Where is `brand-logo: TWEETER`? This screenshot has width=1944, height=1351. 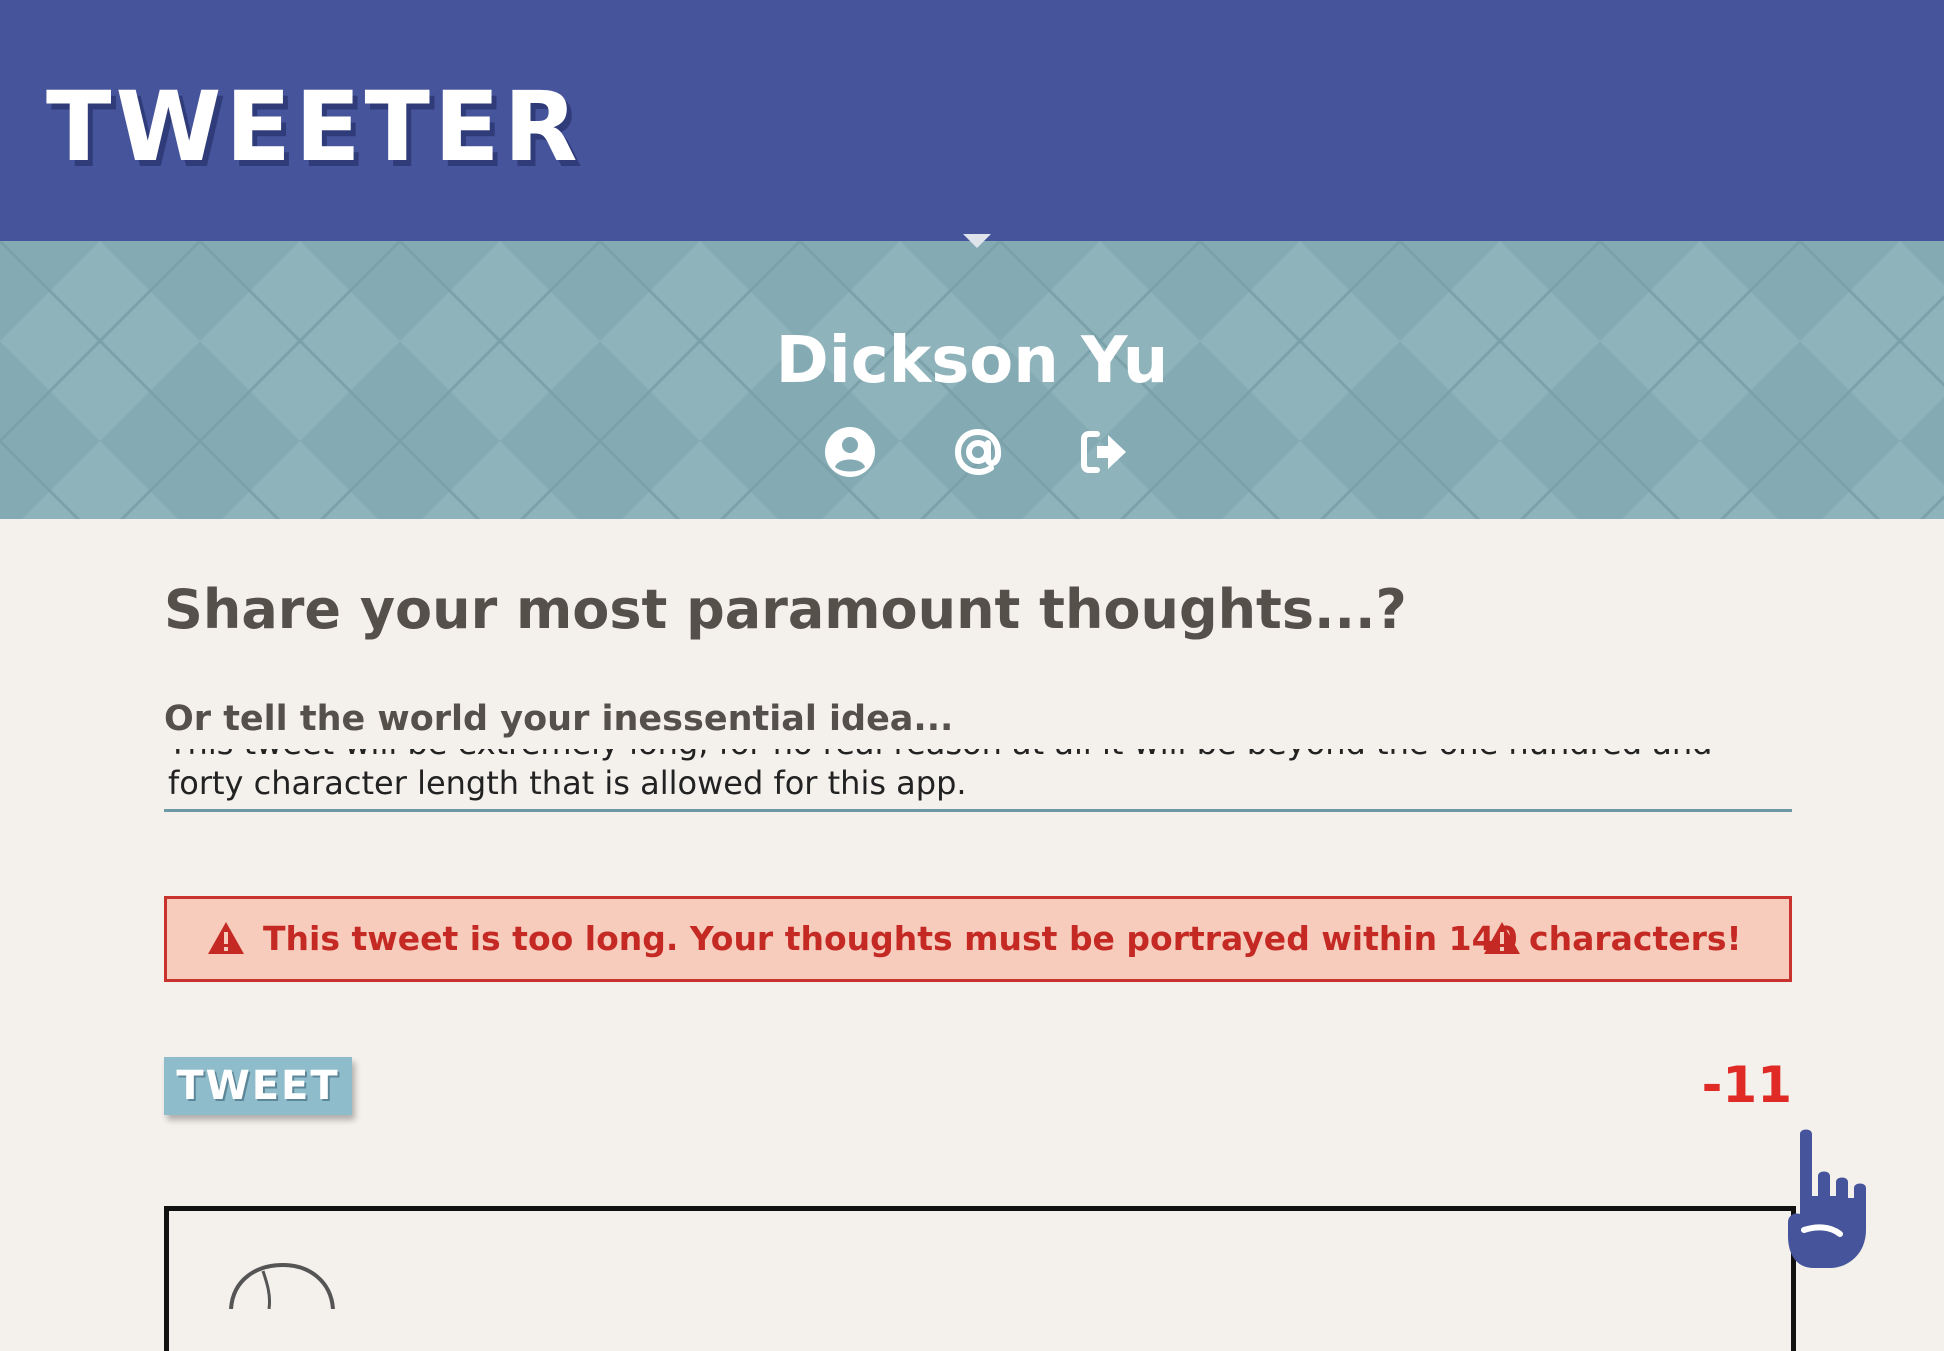 brand-logo: TWEETER is located at coordinates (314, 127).